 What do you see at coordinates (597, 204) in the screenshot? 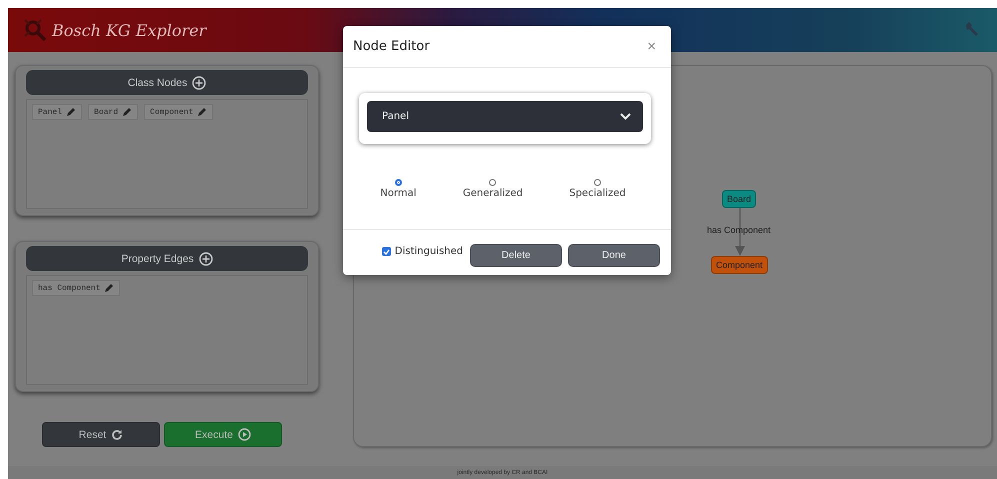
I see `radio-option: Specialized` at bounding box center [597, 204].